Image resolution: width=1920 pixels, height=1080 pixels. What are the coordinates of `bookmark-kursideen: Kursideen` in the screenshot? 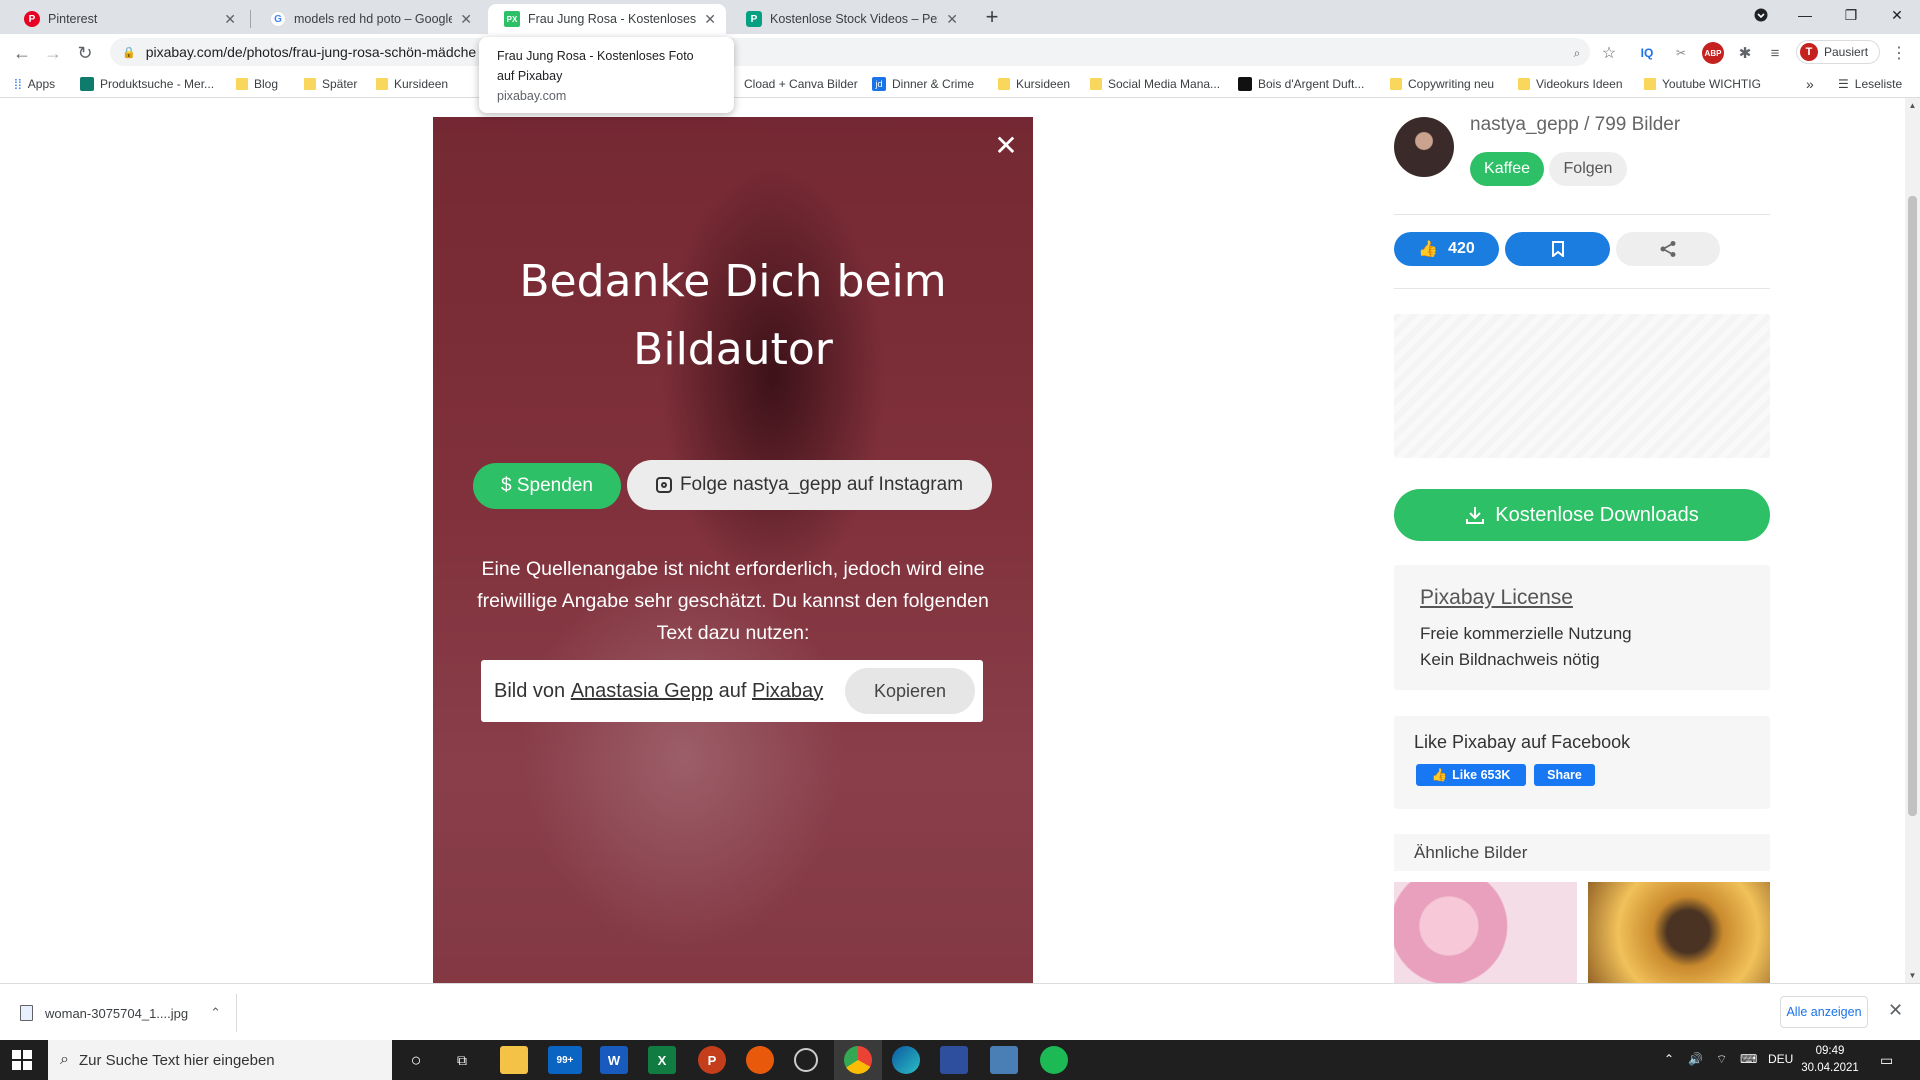 It's located at (412, 84).